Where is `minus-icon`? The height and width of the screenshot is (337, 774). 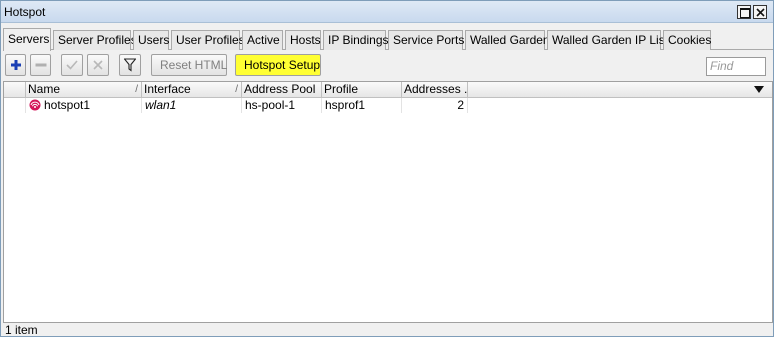
minus-icon is located at coordinates (40, 65).